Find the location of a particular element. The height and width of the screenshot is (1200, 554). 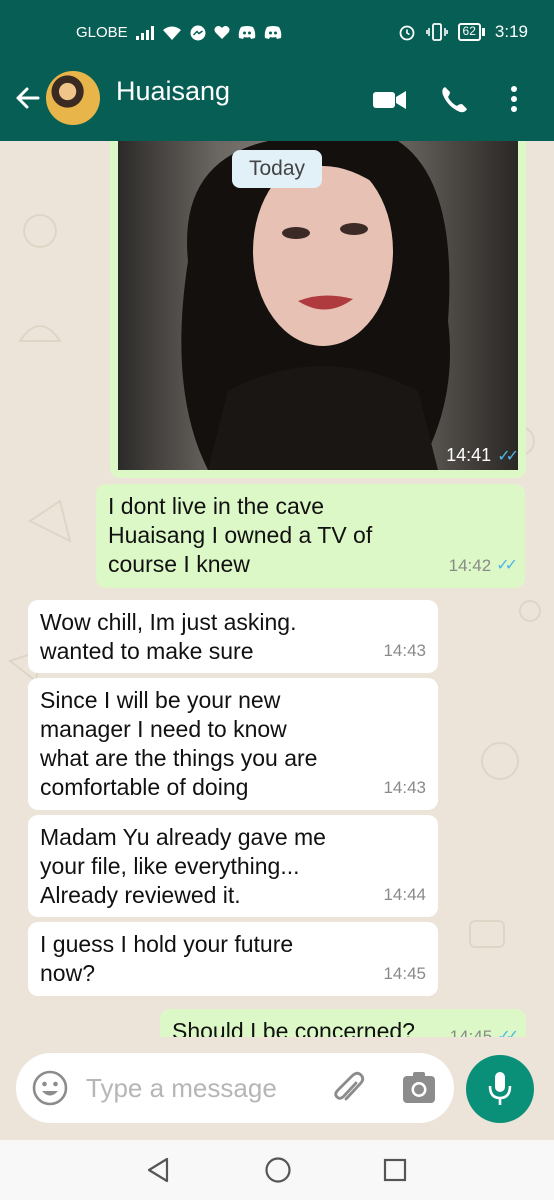

avatar is located at coordinates (73, 98).